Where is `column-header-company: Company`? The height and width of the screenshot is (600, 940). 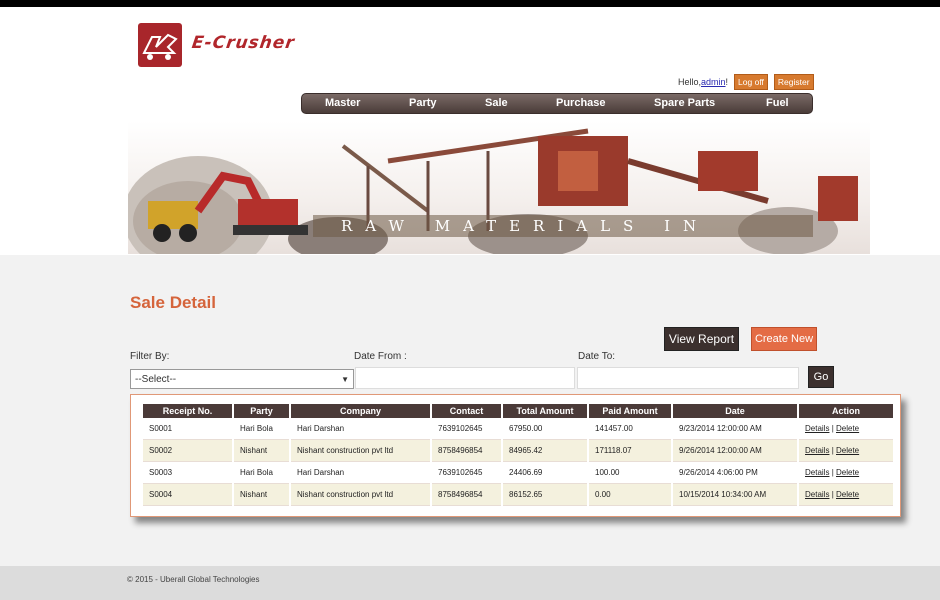
column-header-company: Company is located at coordinates (360, 411).